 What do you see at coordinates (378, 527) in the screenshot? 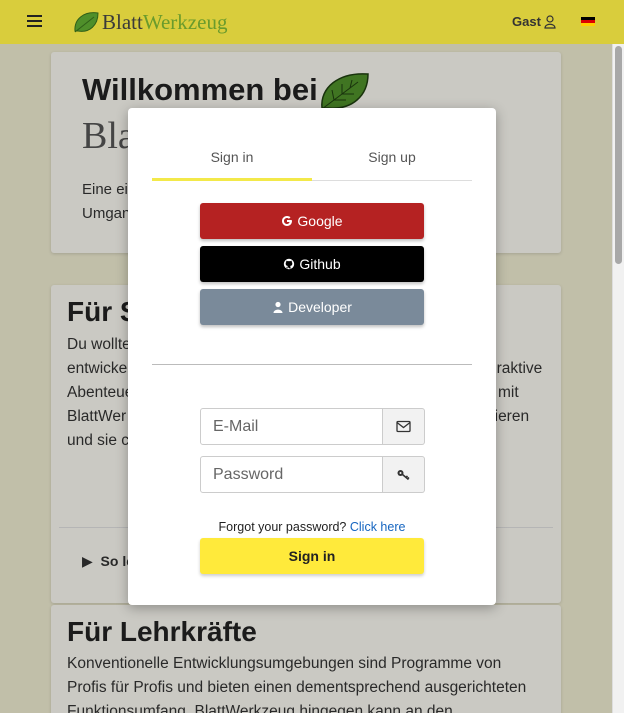
I see `forgot-password-link: Click here` at bounding box center [378, 527].